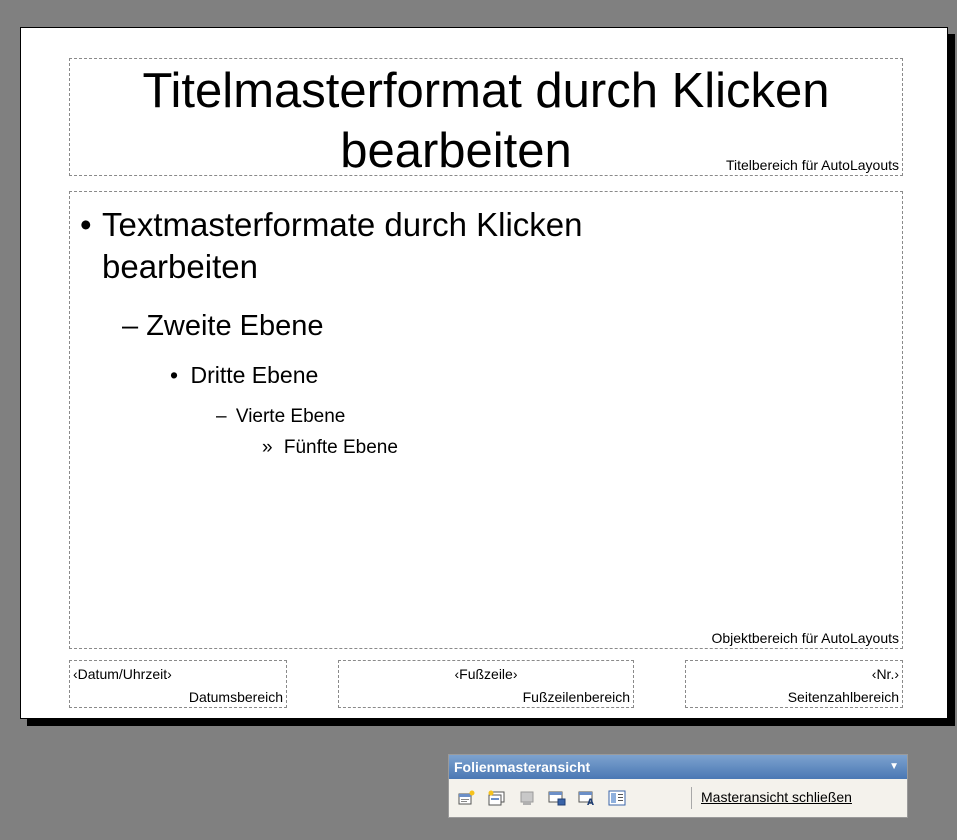 The image size is (957, 840). I want to click on close-master-view-button: Masteransicht schließen, so click(776, 797).